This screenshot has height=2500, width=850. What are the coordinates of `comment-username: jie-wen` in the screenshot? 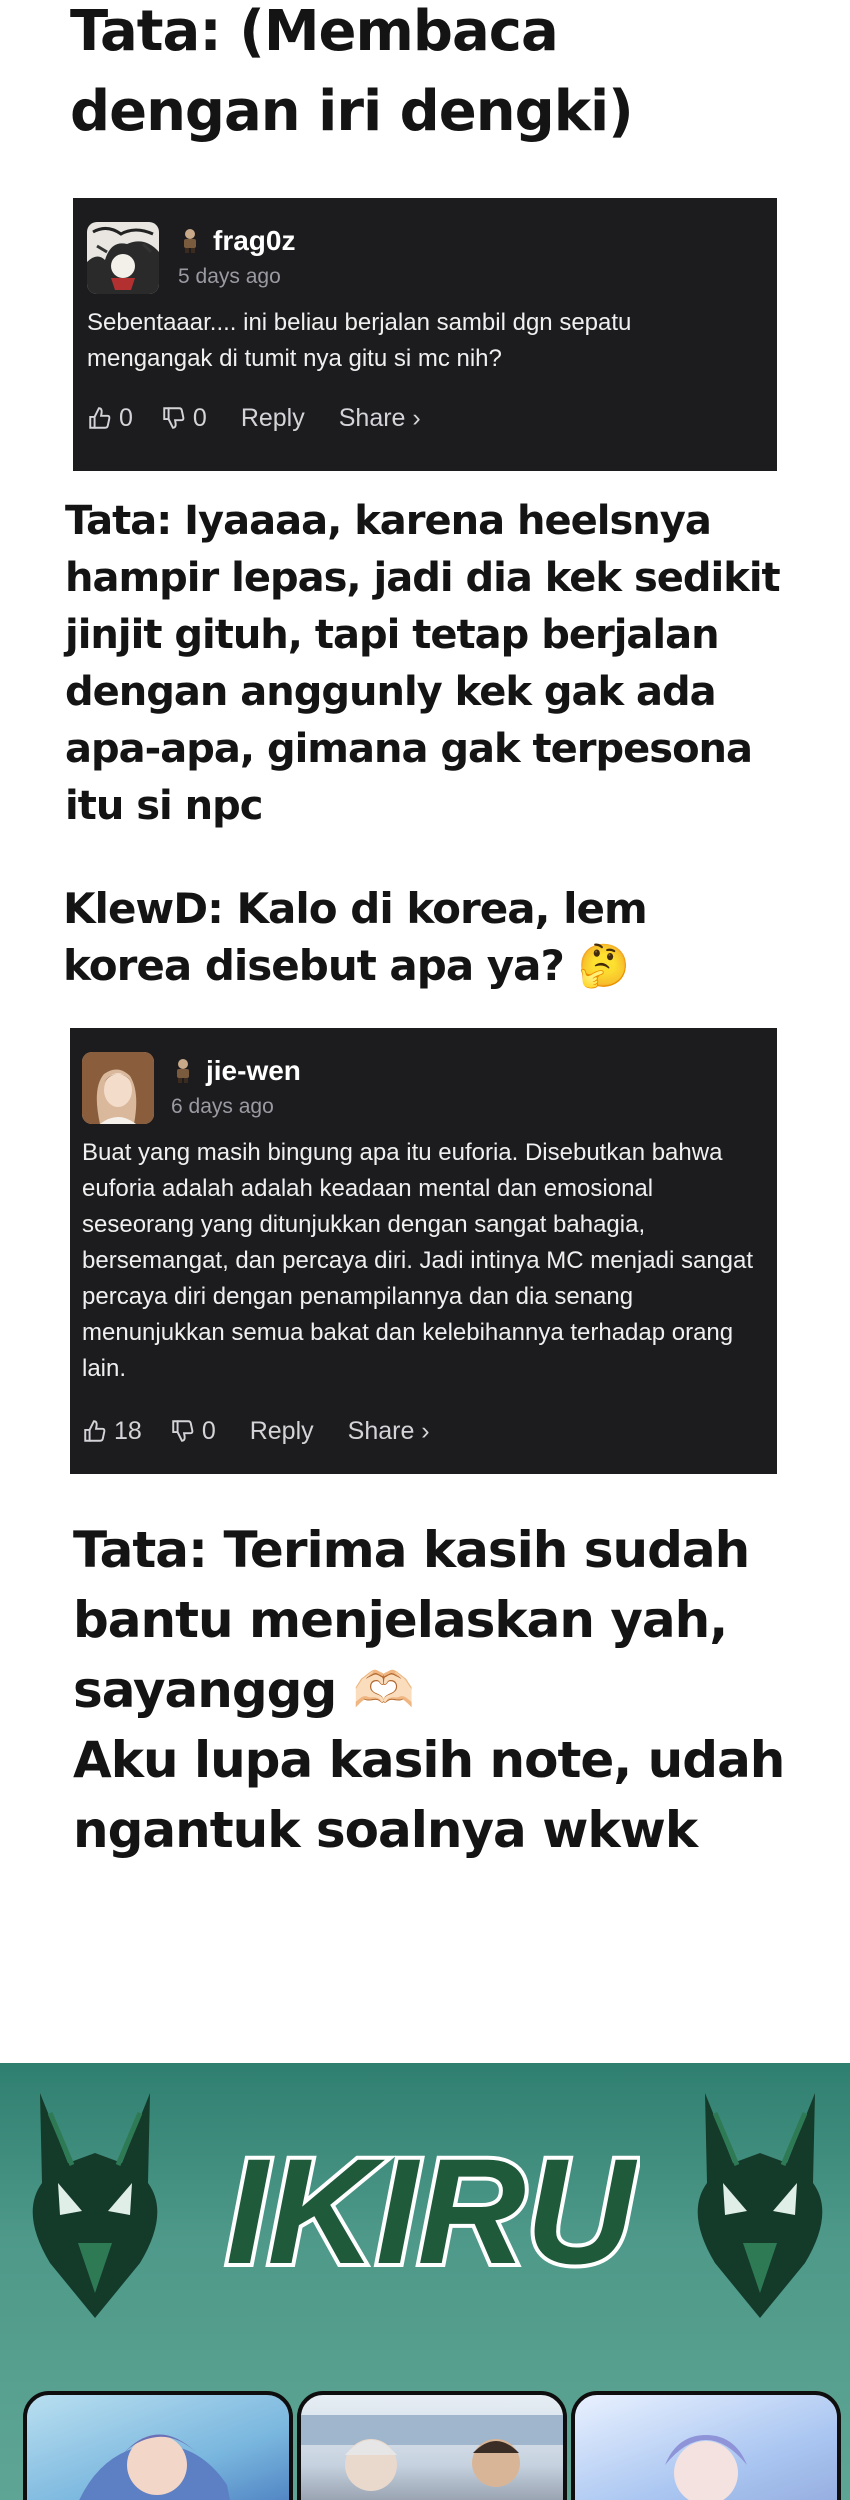 It's located at (253, 1071).